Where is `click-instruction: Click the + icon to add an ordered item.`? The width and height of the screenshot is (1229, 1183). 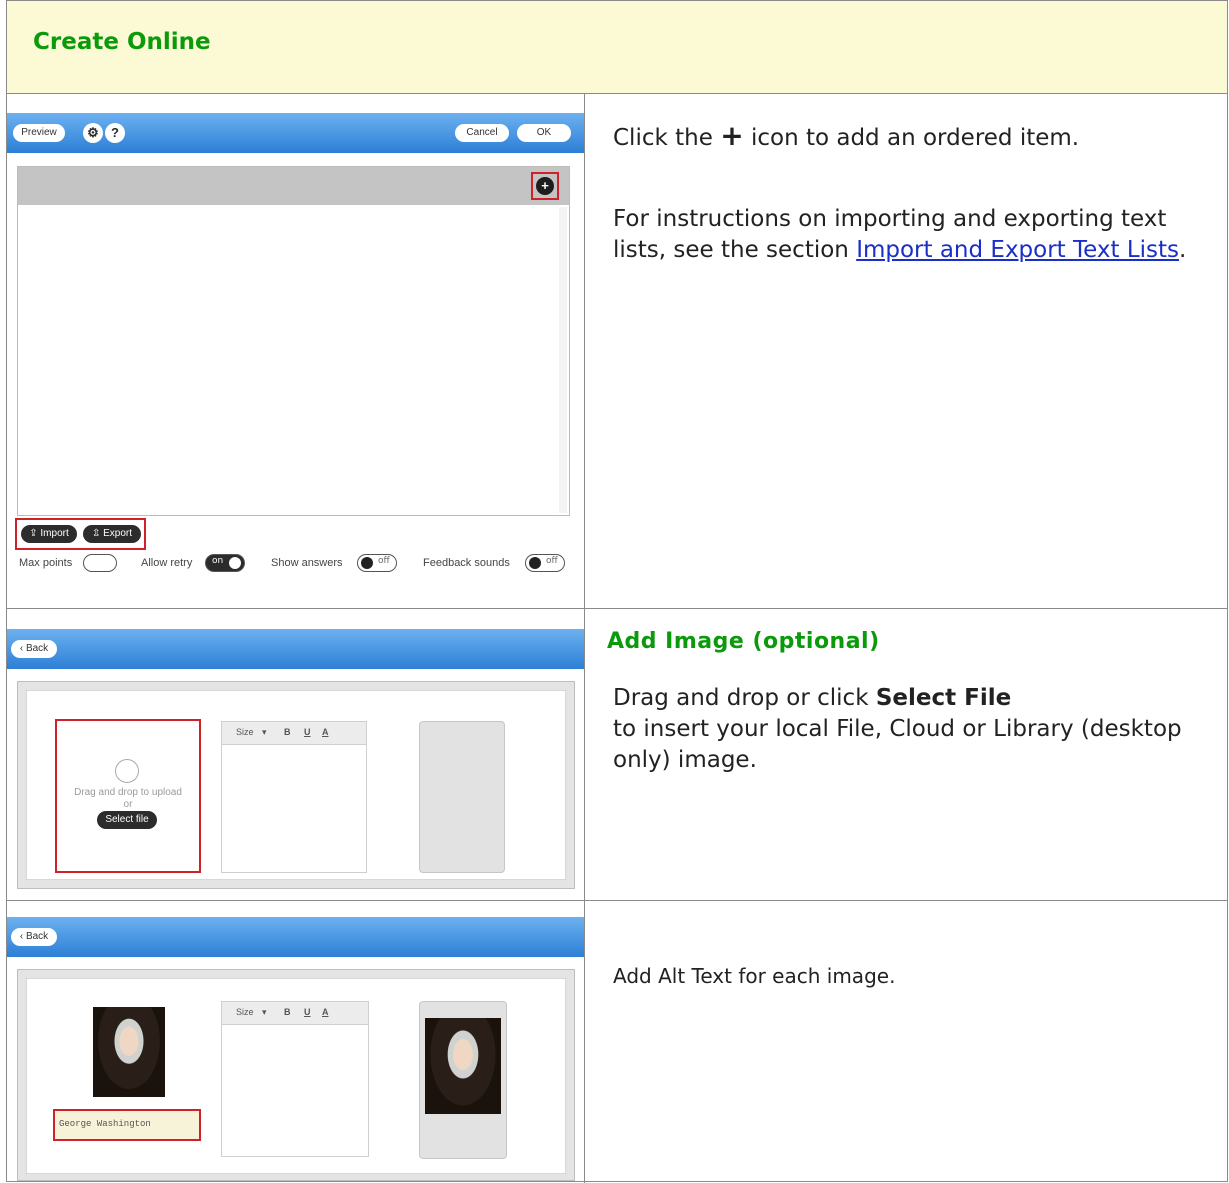
click-instruction: Click the + icon to add an ordered item. is located at coordinates (846, 137).